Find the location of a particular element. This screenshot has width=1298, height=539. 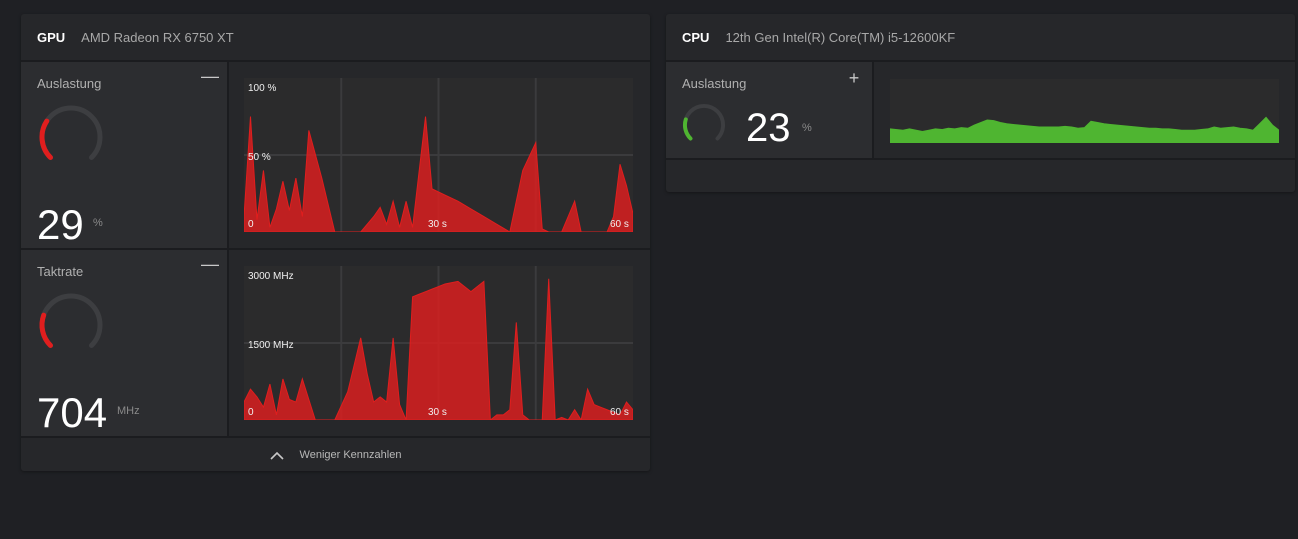

gpu-usage-chart-area: 100 % 50 % 0 30 s 60 s is located at coordinates (439, 155).